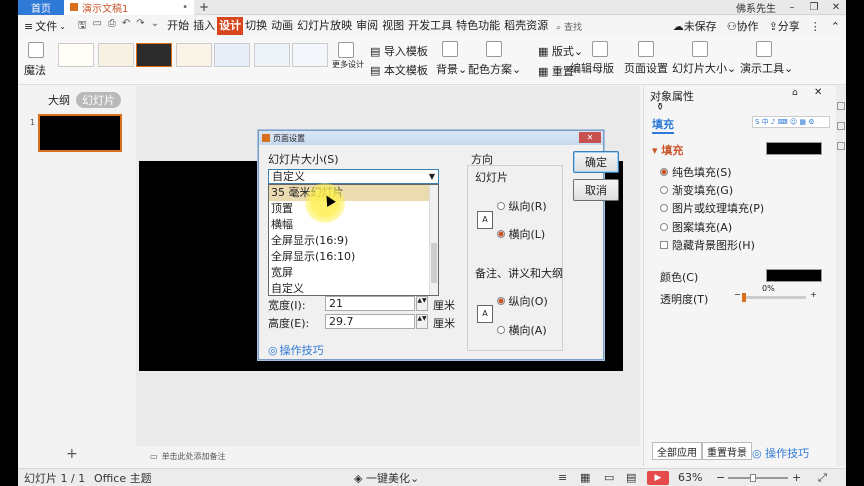  I want to click on play-button: ▶, so click(658, 478).